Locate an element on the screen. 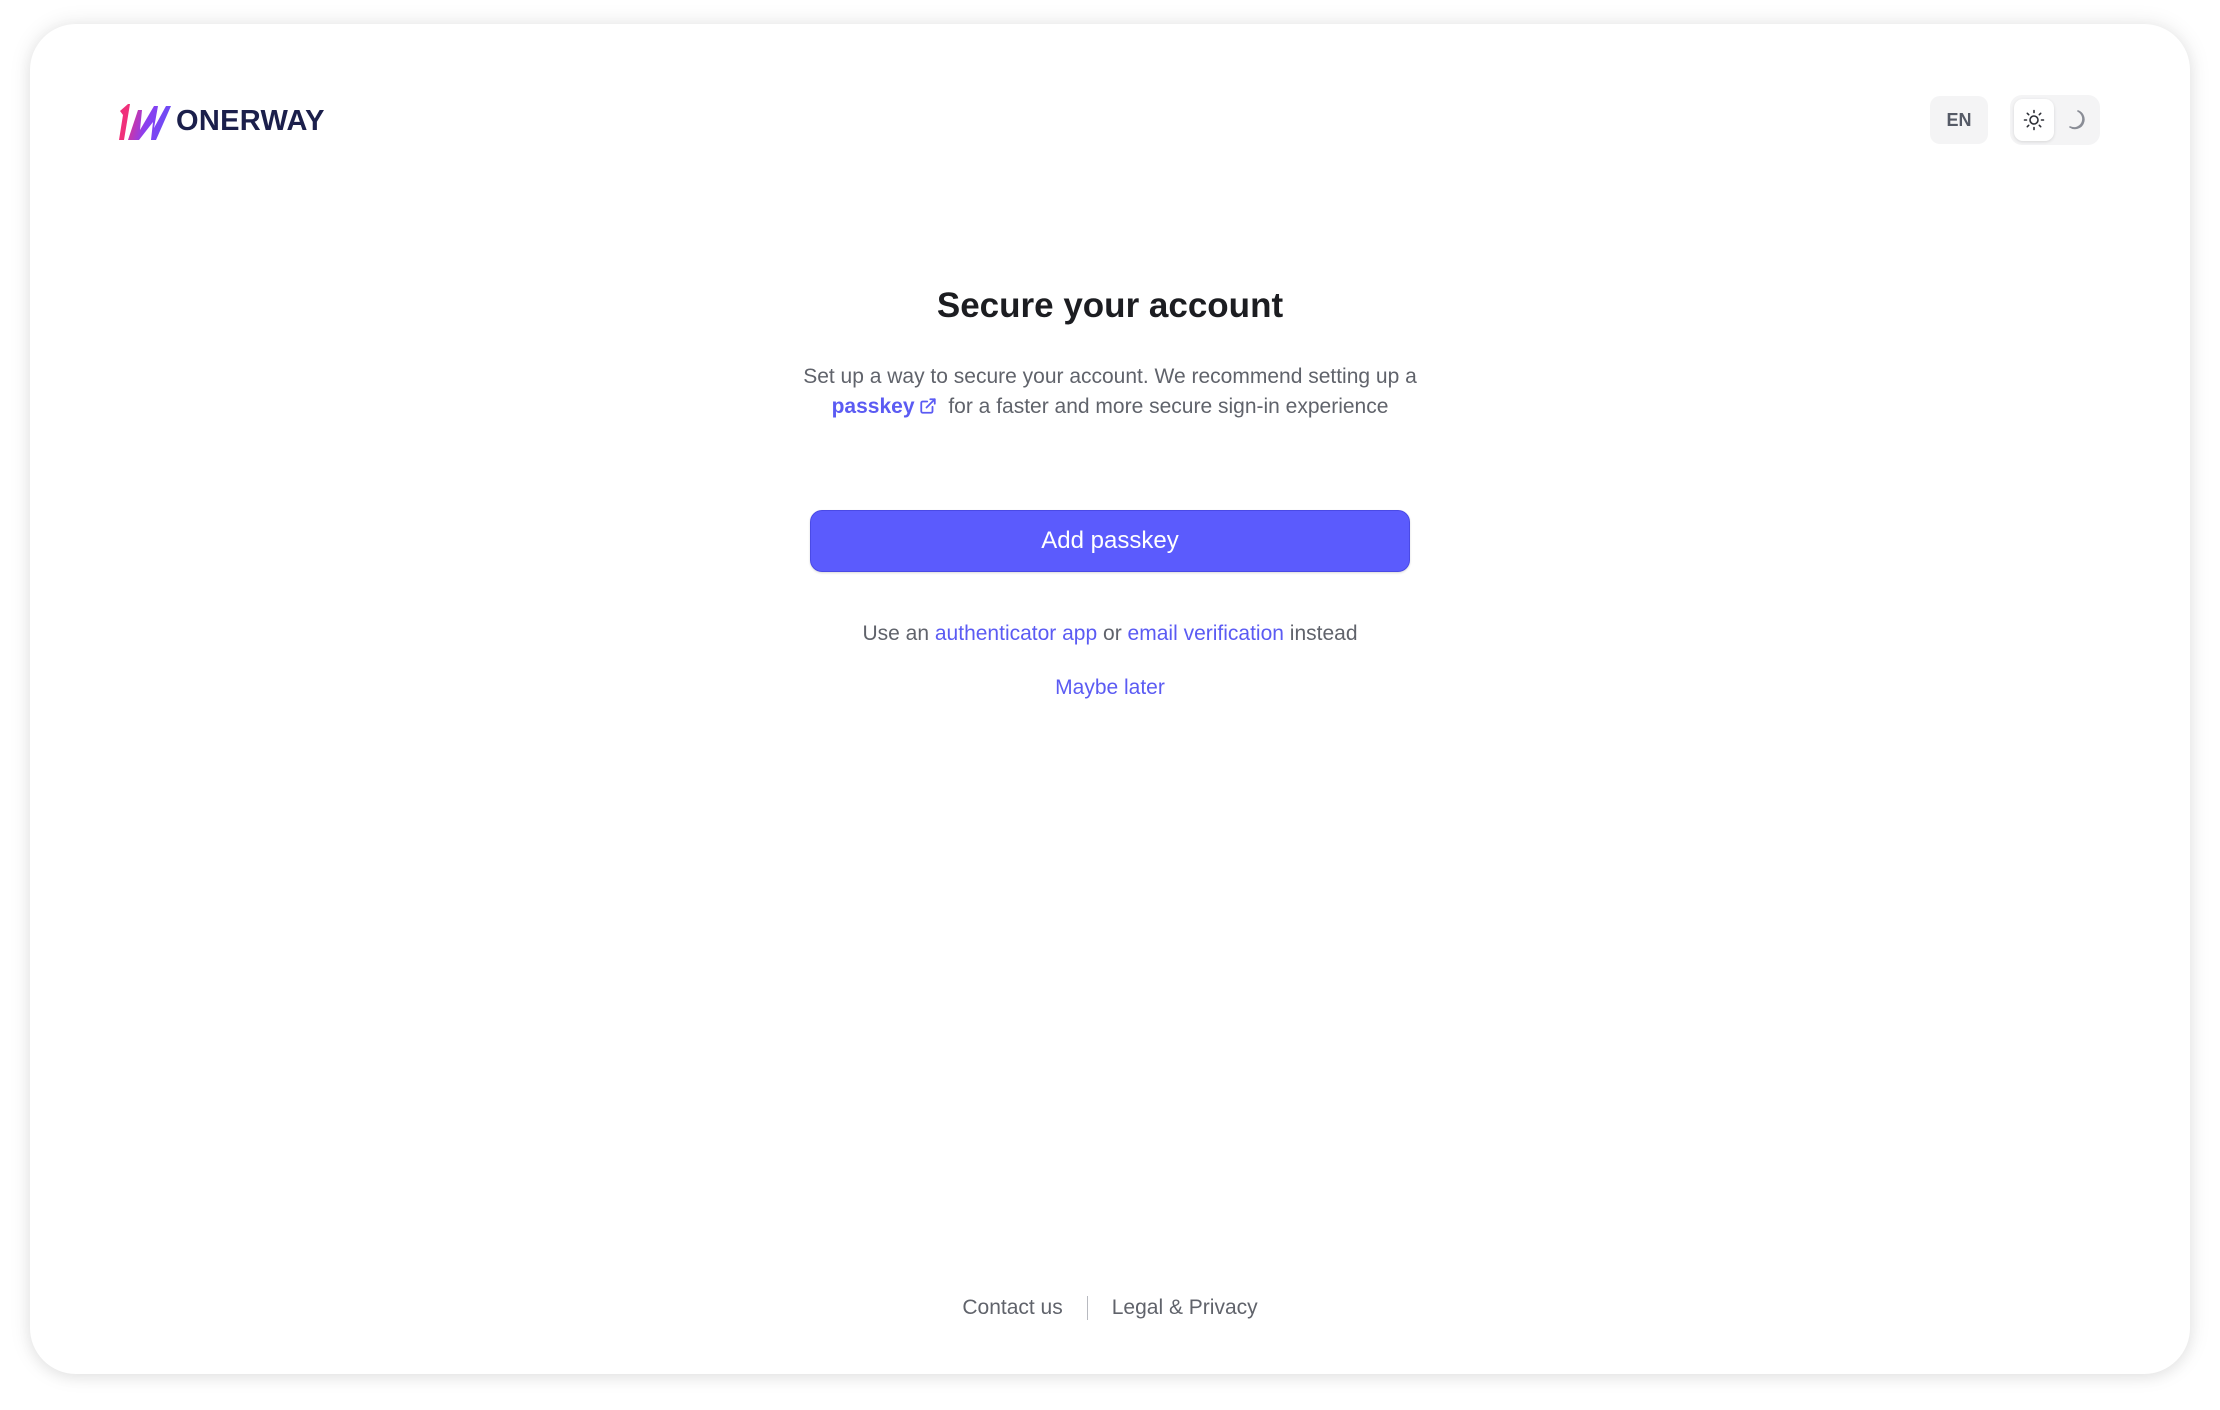 This screenshot has width=2220, height=1410. passkey-link-label: passkey is located at coordinates (873, 406).